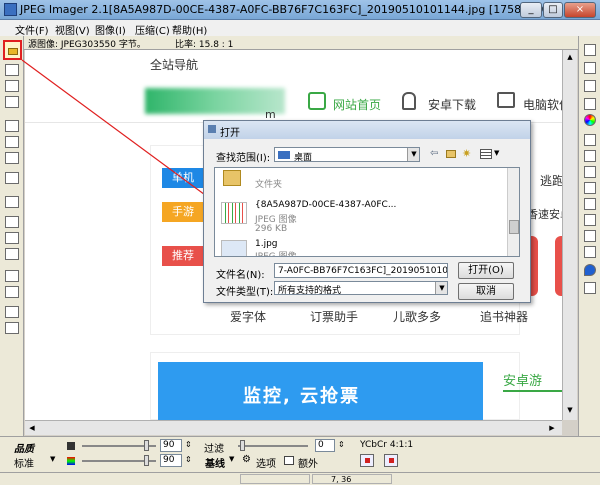 The height and width of the screenshot is (485, 600). Describe the element at coordinates (12, 328) in the screenshot. I see `copy-icon` at that location.